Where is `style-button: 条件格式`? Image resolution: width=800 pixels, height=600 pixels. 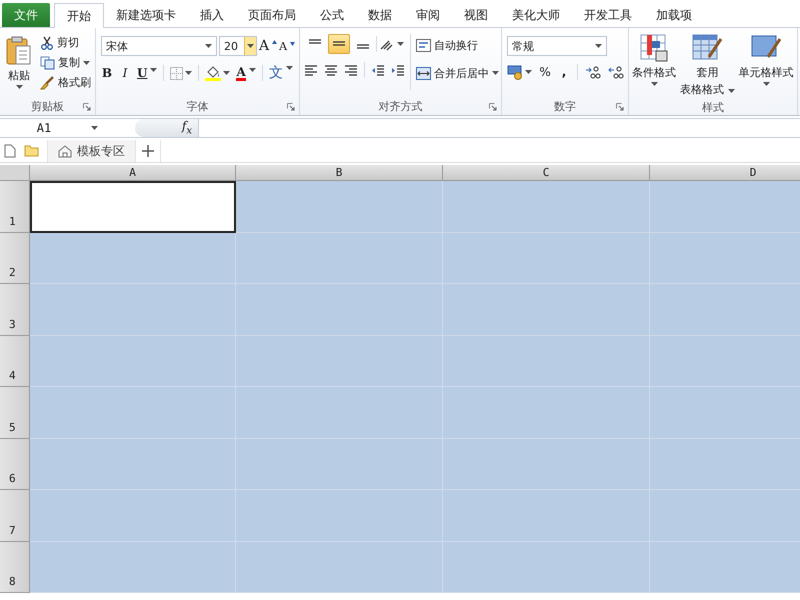
style-button: 条件格式 is located at coordinates (654, 59).